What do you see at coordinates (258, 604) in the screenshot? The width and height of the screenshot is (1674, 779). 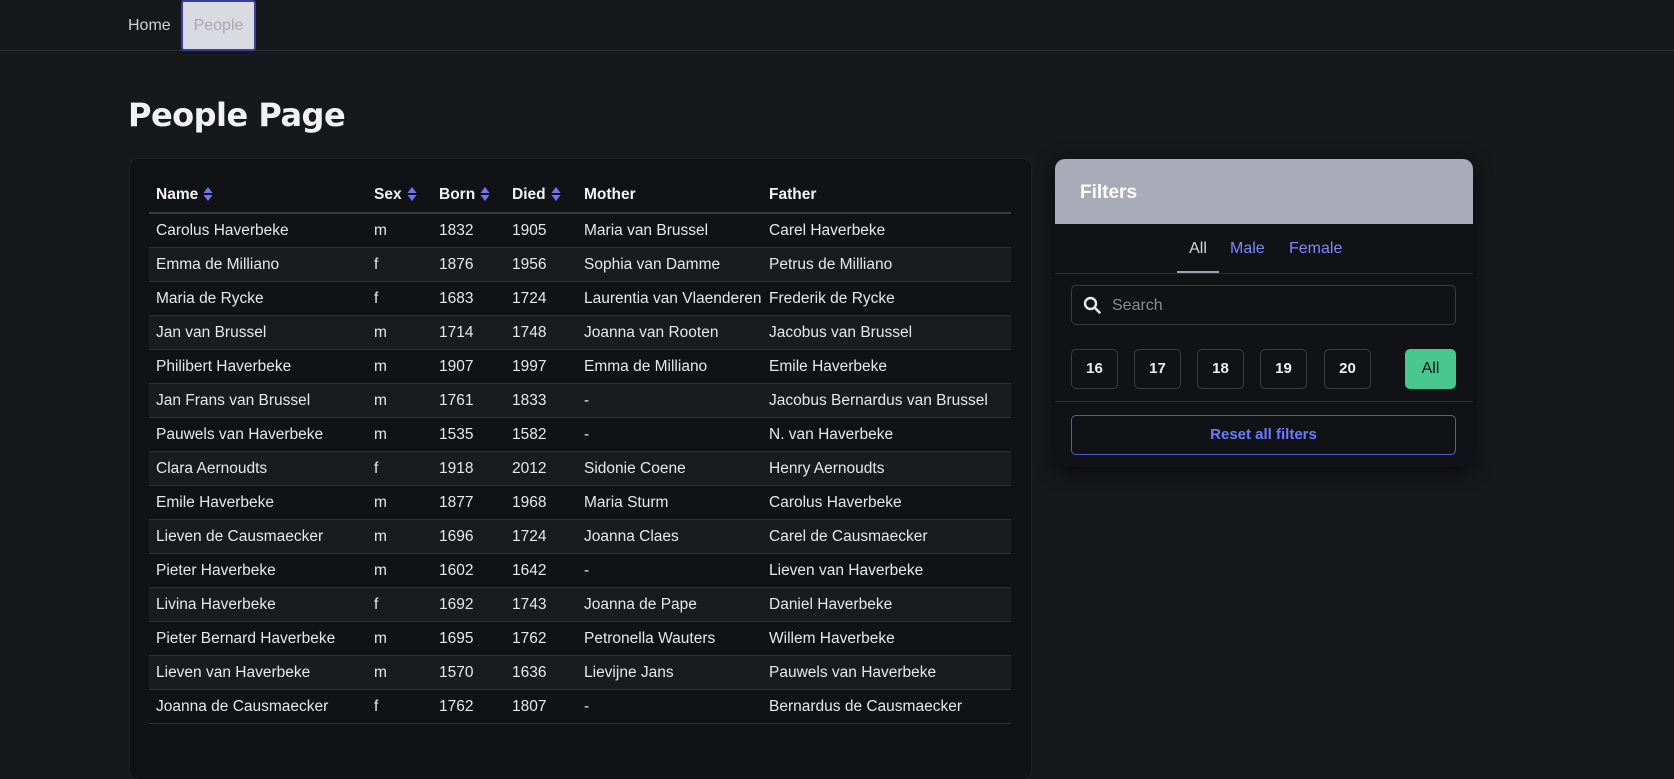 I see `person-name-link: Livina Haverbeke` at bounding box center [258, 604].